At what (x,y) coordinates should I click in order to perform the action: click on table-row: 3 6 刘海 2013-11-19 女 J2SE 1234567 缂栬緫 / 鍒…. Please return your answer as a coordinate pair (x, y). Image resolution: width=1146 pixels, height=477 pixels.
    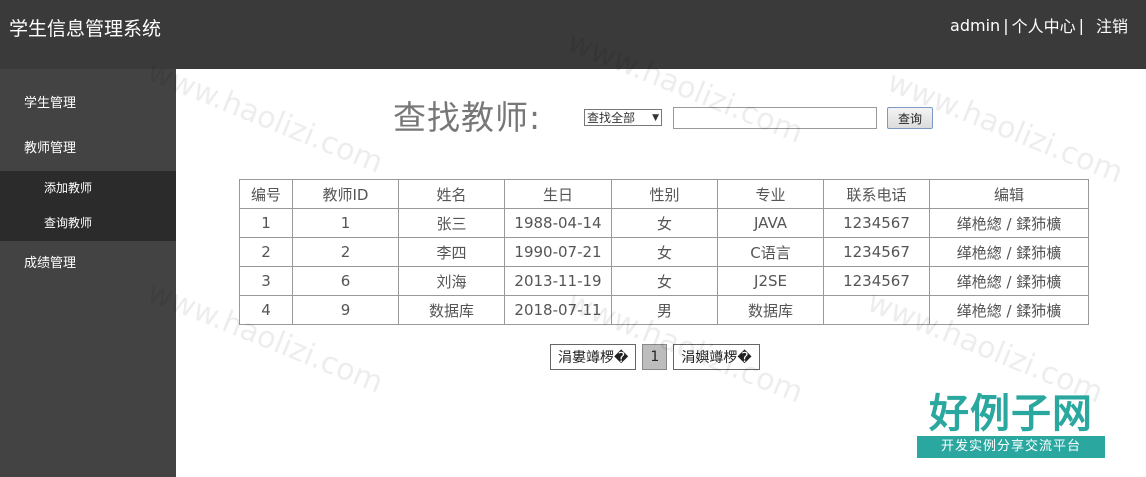
    Looking at the image, I should click on (664, 281).